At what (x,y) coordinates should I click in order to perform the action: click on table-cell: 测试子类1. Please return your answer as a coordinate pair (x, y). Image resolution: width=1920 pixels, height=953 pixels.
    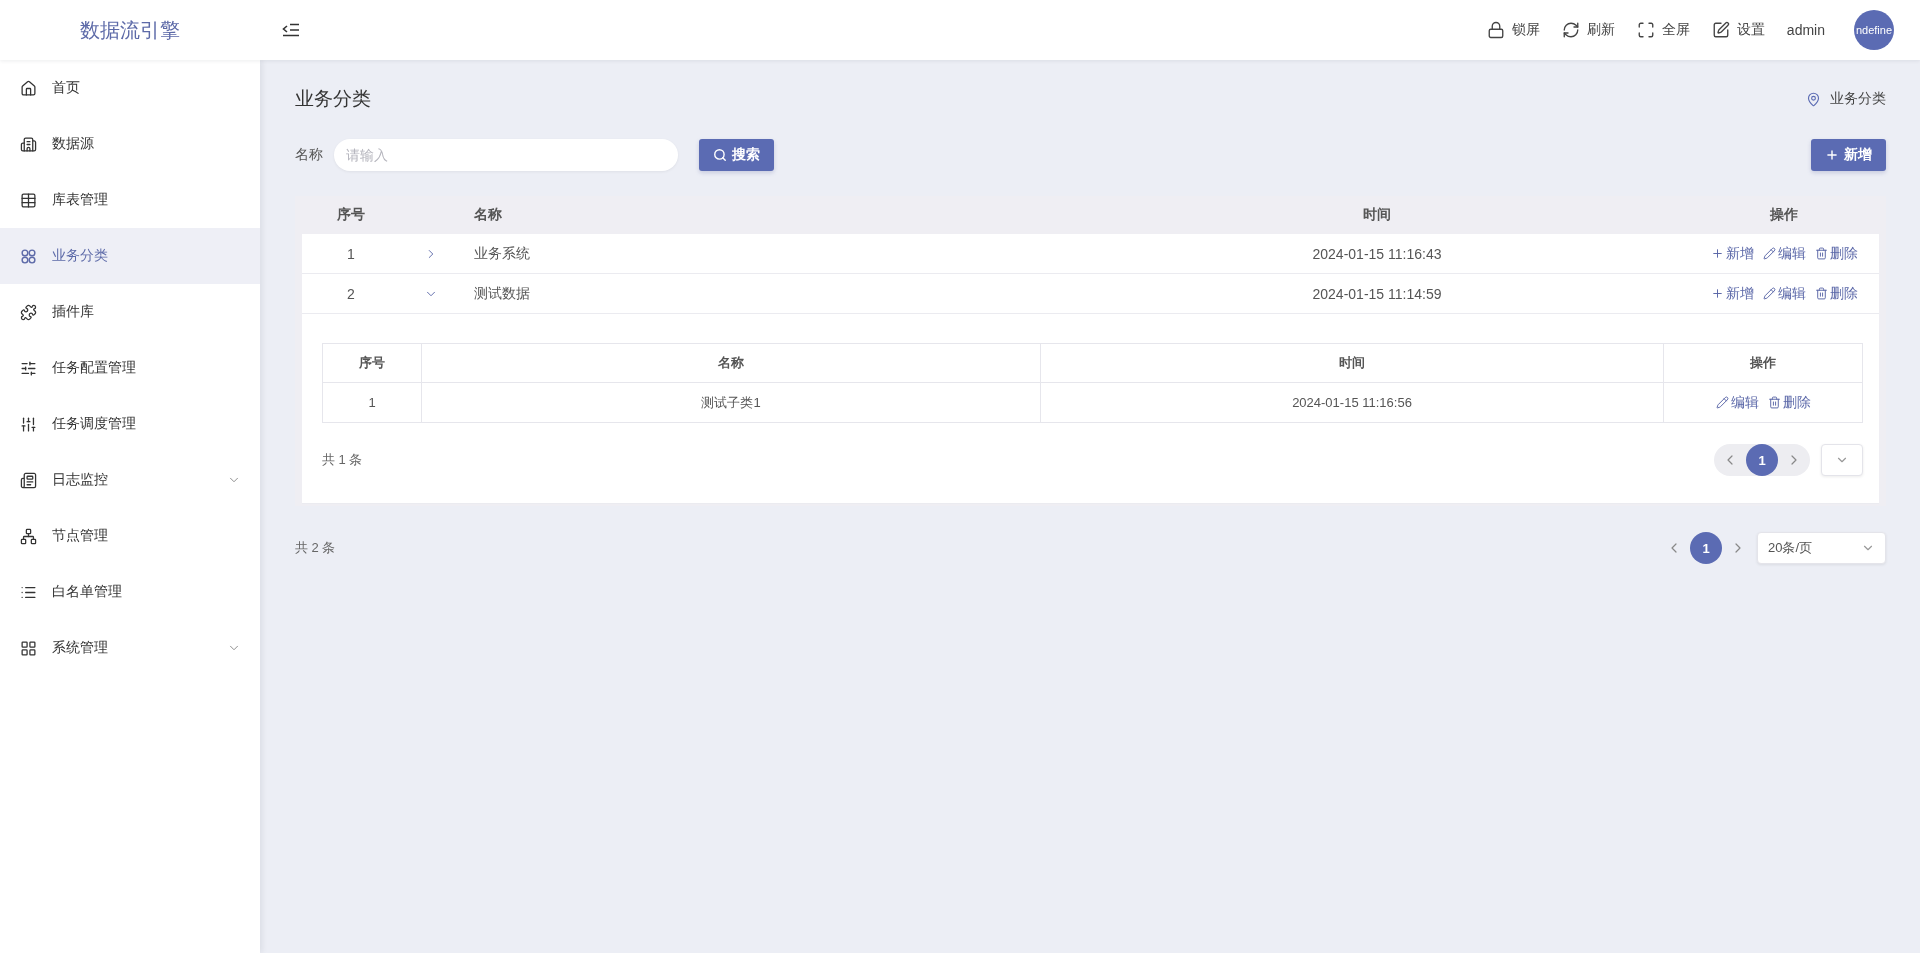
    Looking at the image, I should click on (731, 402).